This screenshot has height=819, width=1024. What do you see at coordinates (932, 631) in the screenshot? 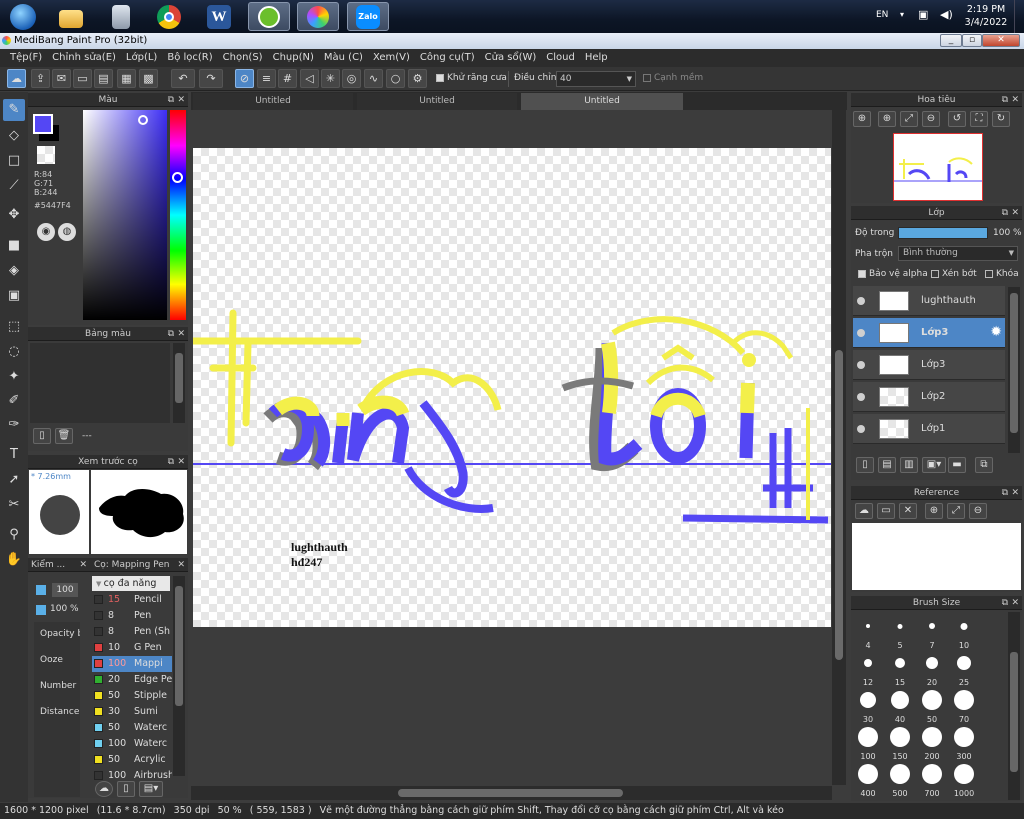
I see `brush-size-preset: 7` at bounding box center [932, 631].